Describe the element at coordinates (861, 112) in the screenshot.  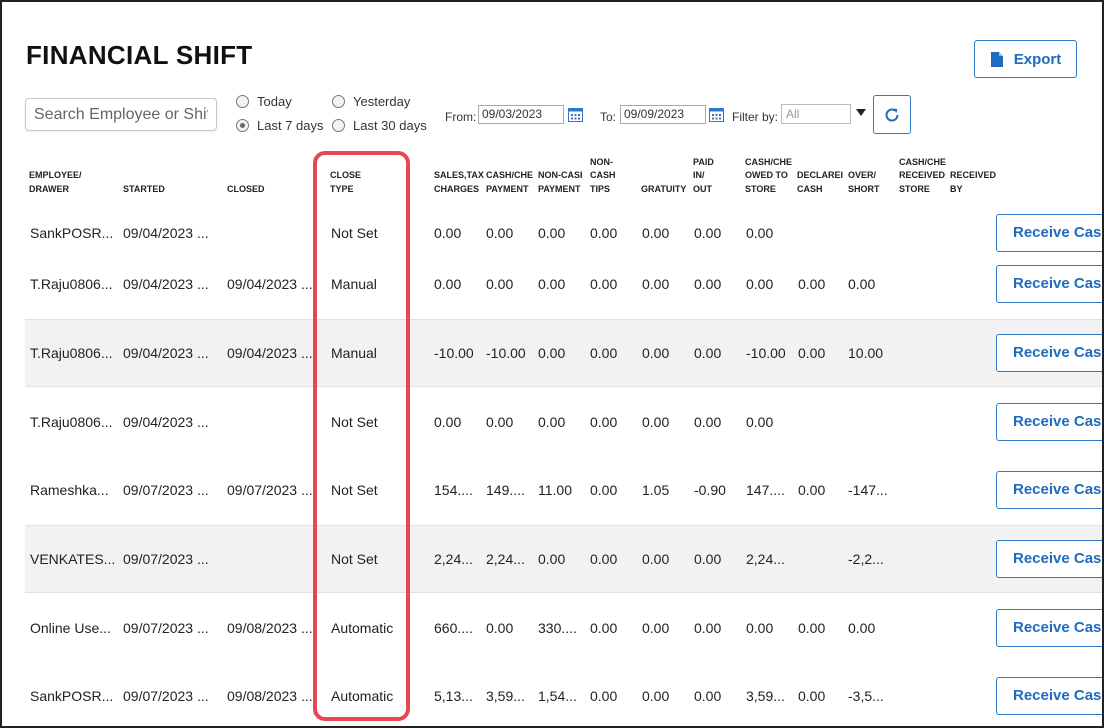
I see `chevron-down-icon` at that location.